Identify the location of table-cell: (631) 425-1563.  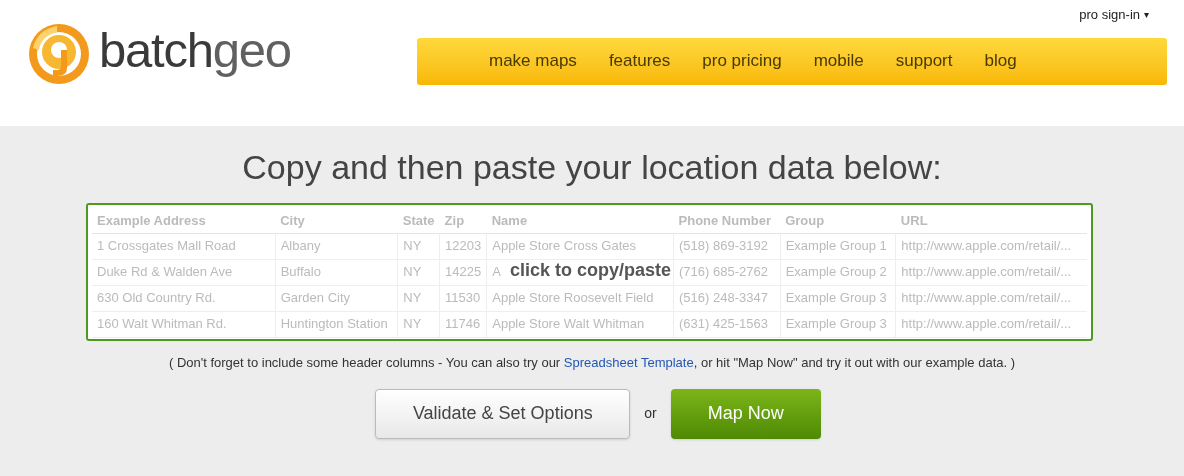
(723, 324).